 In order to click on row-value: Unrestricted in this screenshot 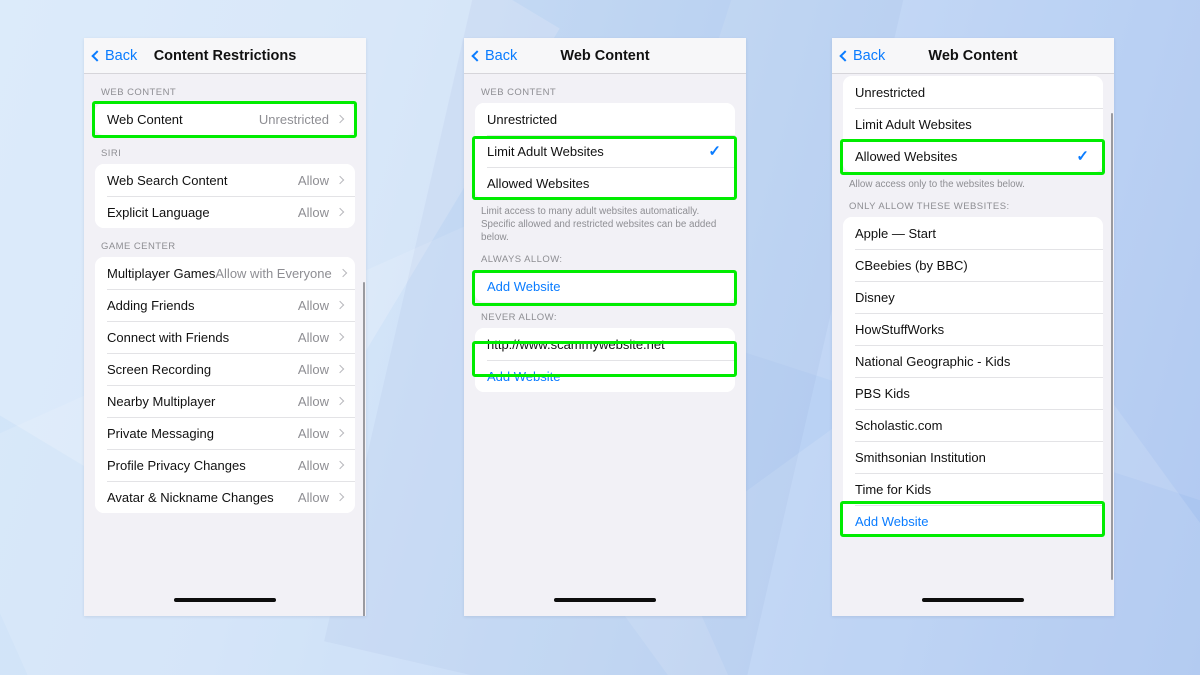, I will do `click(293, 119)`.